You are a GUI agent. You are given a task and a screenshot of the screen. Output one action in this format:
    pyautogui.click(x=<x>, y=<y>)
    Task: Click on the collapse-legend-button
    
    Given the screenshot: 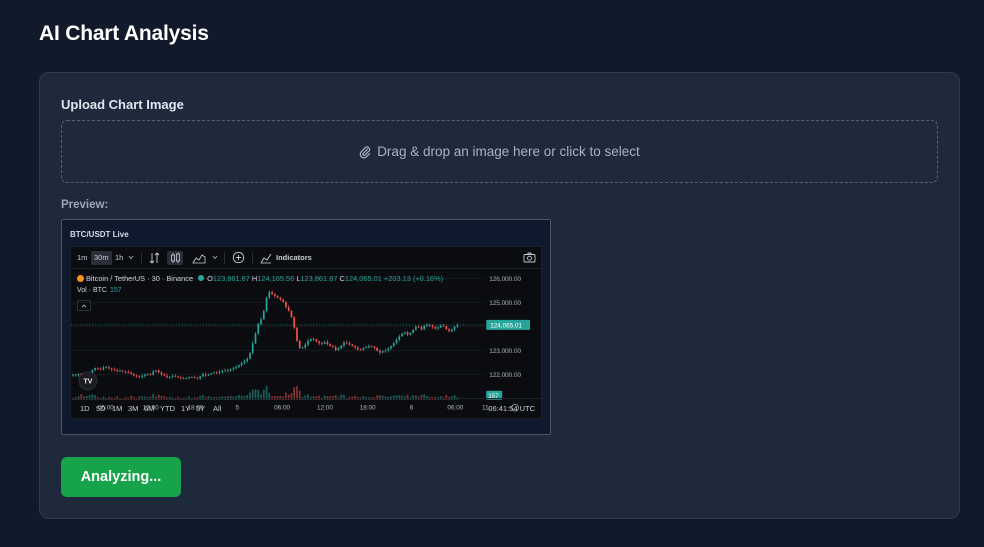 What is the action you would take?
    pyautogui.click(x=84, y=305)
    